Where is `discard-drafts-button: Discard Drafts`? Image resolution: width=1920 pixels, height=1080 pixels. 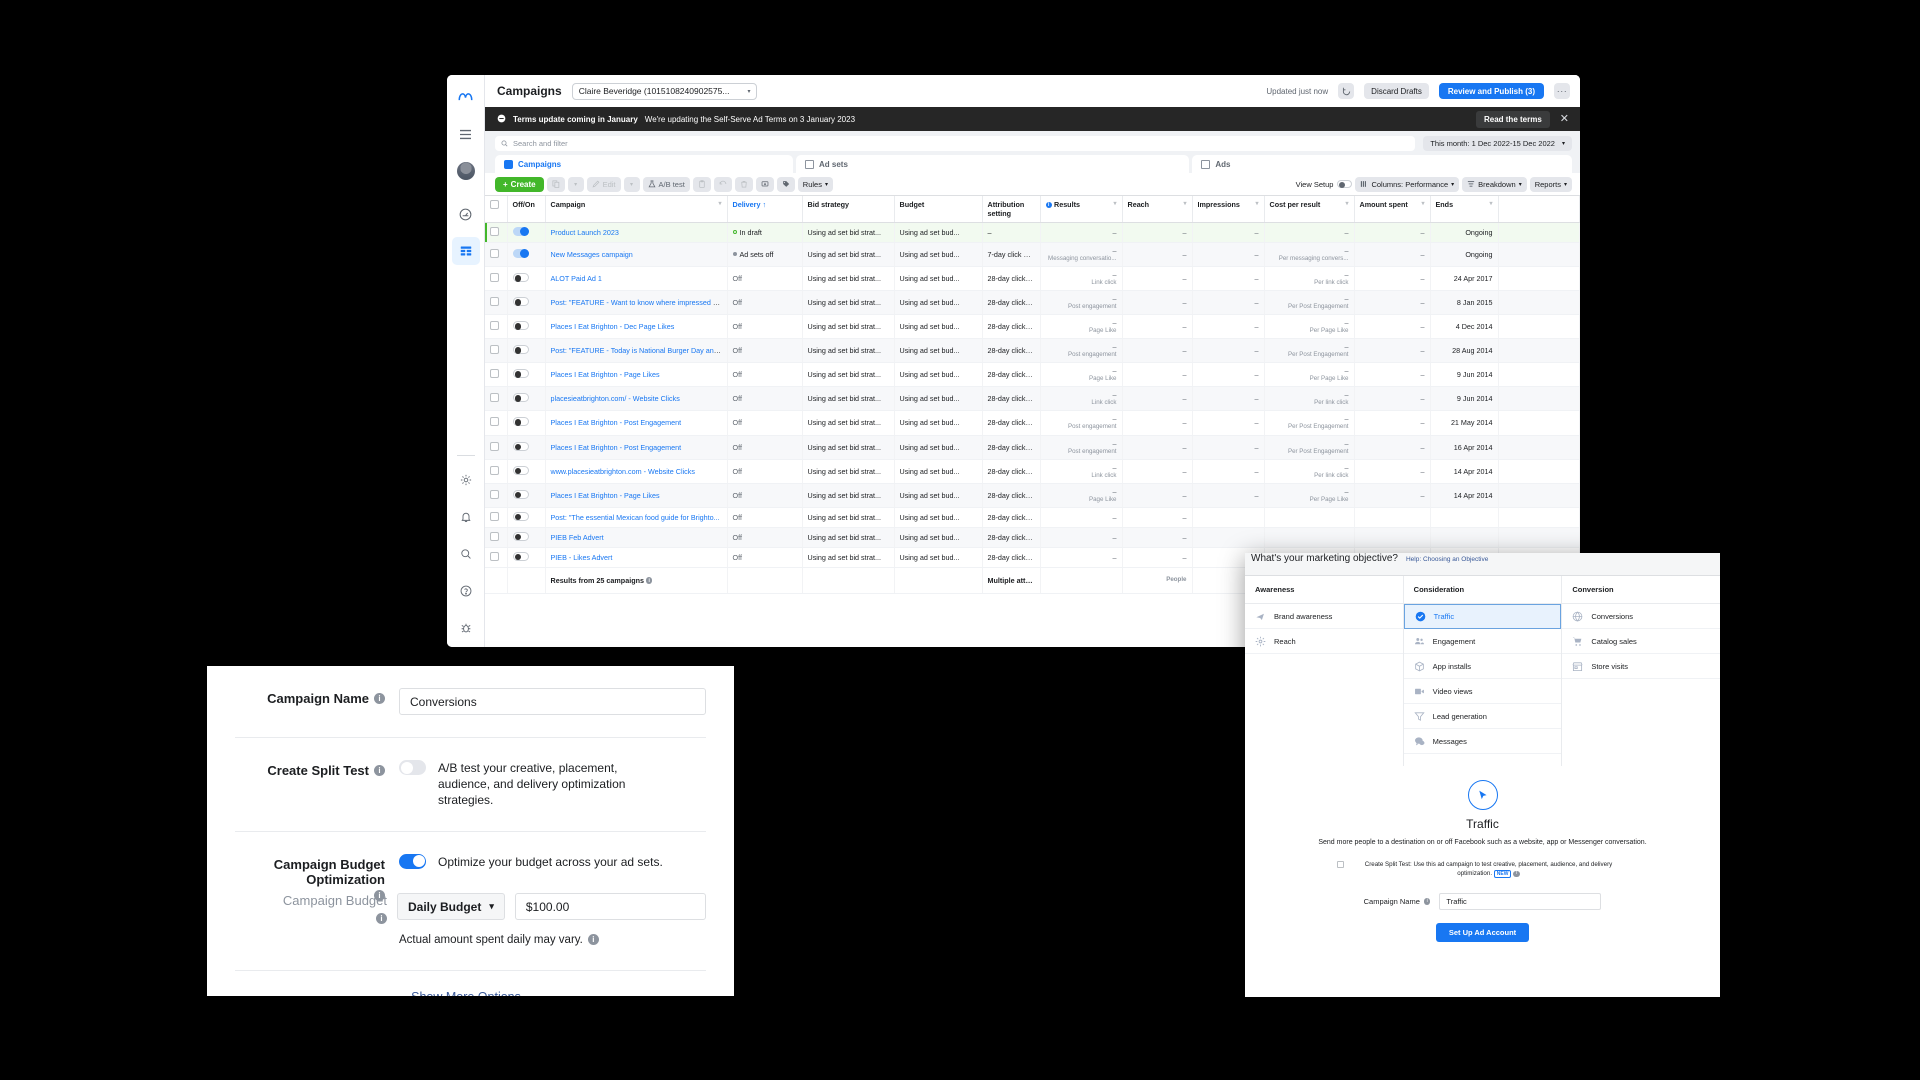 discard-drafts-button: Discard Drafts is located at coordinates (1396, 91).